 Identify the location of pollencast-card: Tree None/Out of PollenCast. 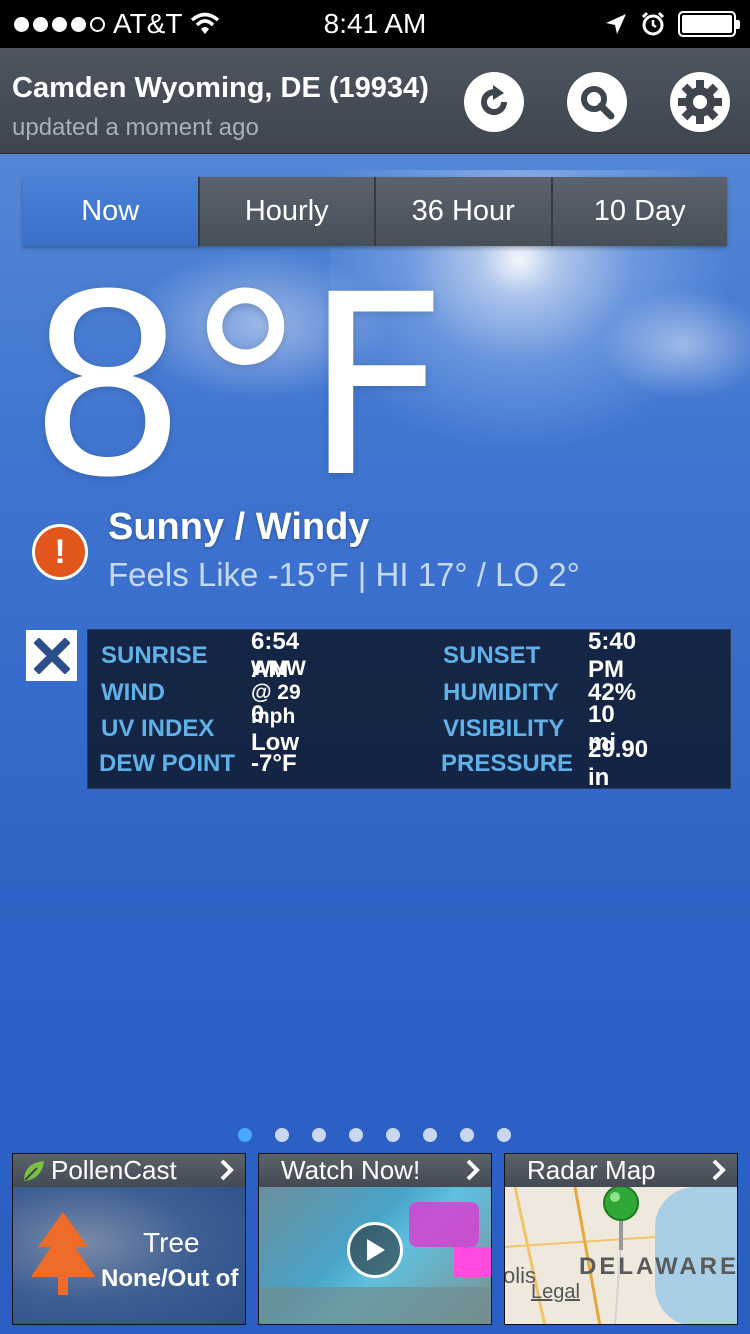
(129, 1239).